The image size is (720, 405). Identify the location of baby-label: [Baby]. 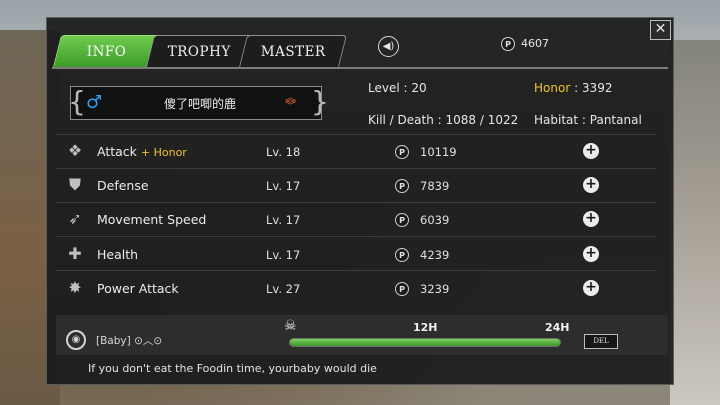
(113, 341).